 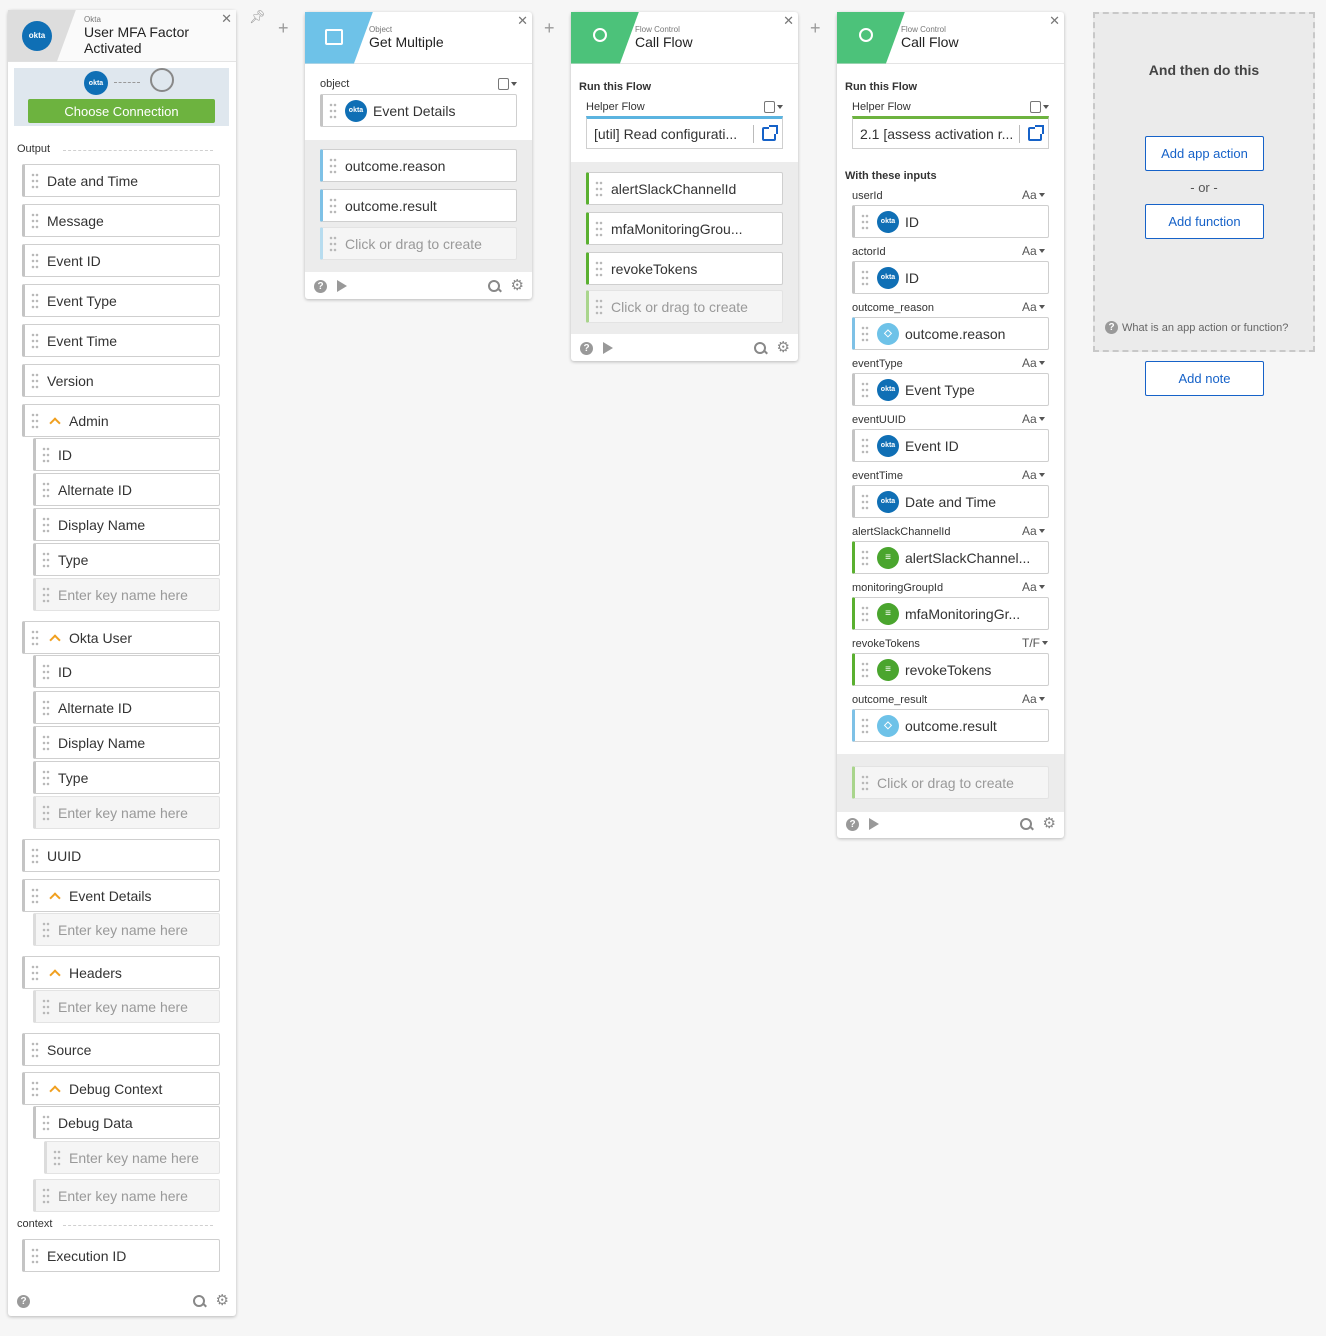 I want to click on output-alert-slack: alertSlackChannelId, so click(x=684, y=188).